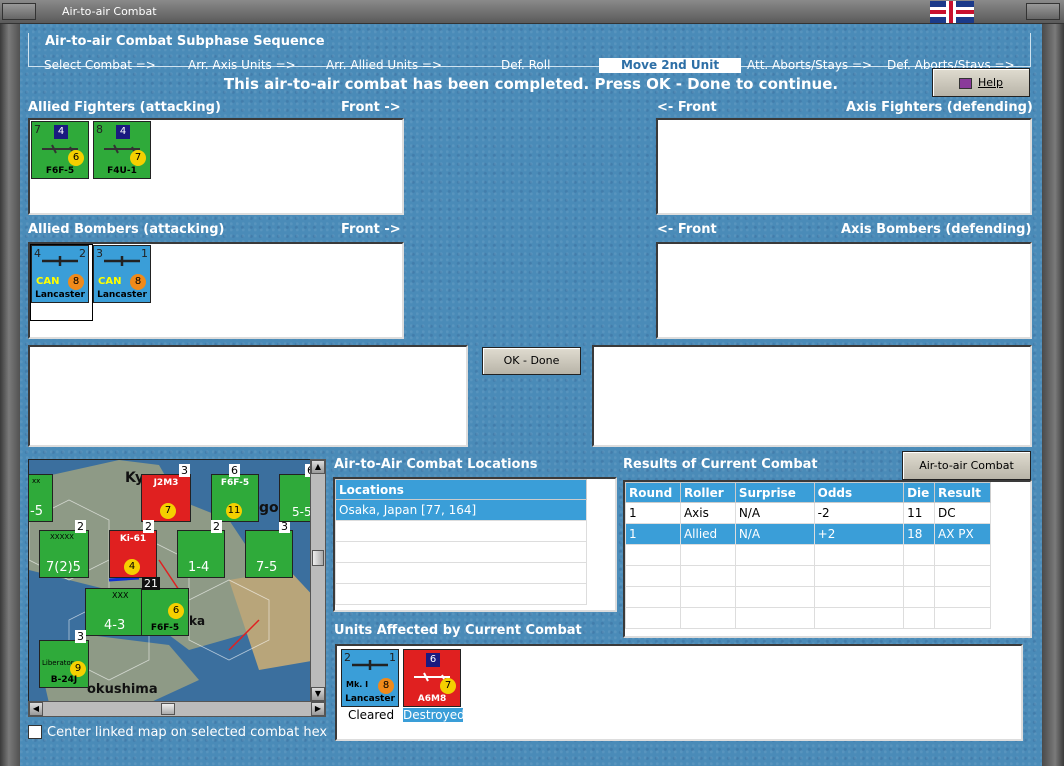  I want to click on defender-info-box, so click(812, 396).